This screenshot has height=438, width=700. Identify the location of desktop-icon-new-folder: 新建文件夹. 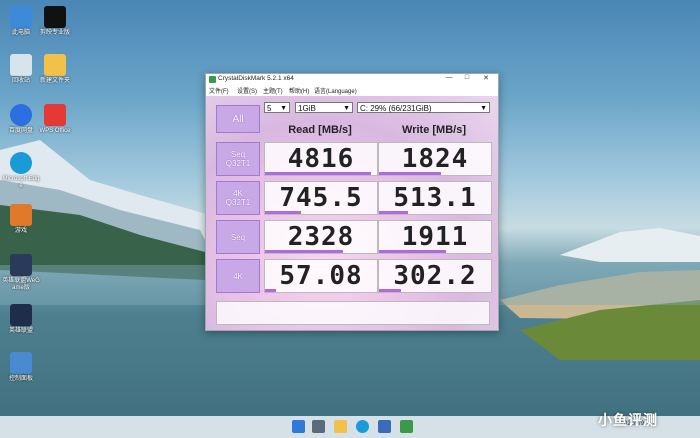
(55, 69).